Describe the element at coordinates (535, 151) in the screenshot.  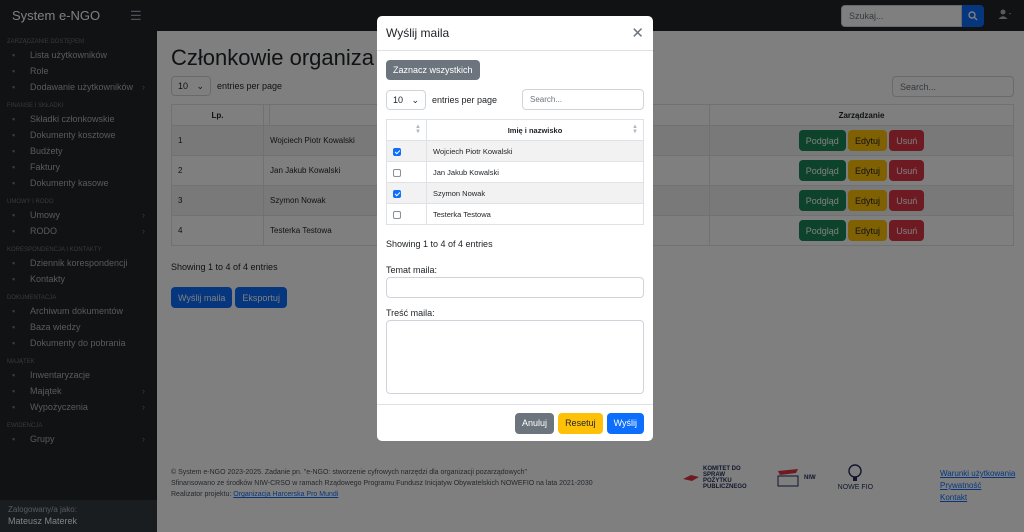
I see `recipient-name: Wojciech Piotr Kowalski` at that location.